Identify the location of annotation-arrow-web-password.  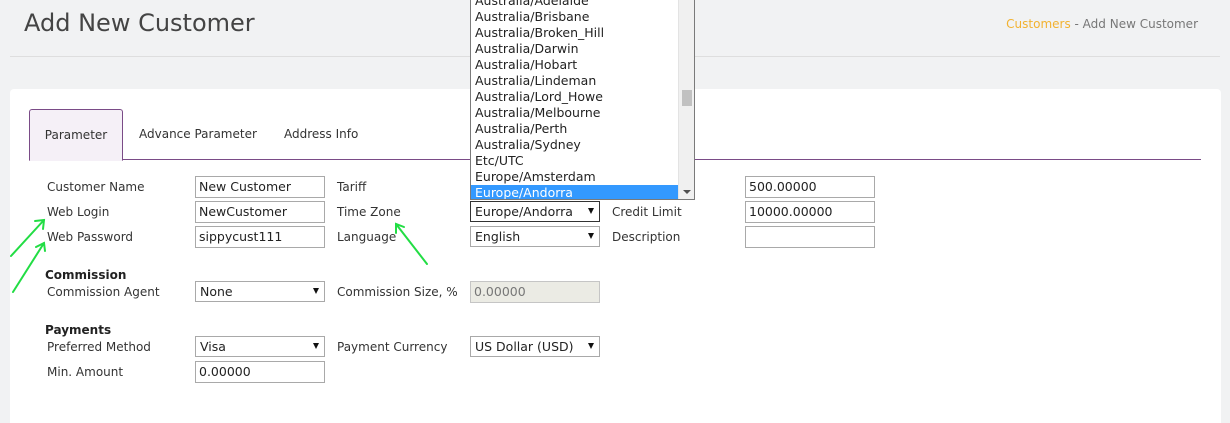
(28, 267).